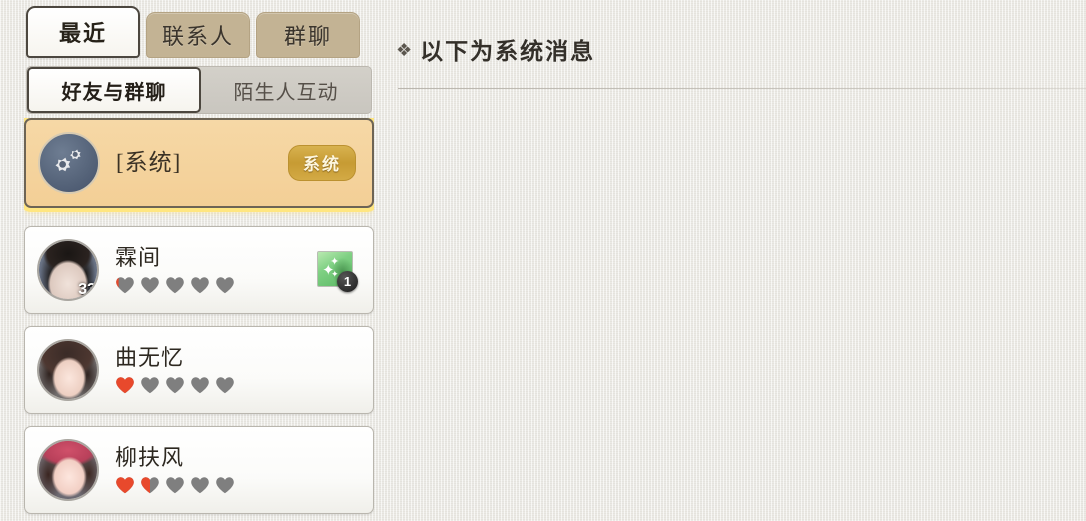 The height and width of the screenshot is (521, 1086). I want to click on conversation-name: 柳扶风, so click(150, 458).